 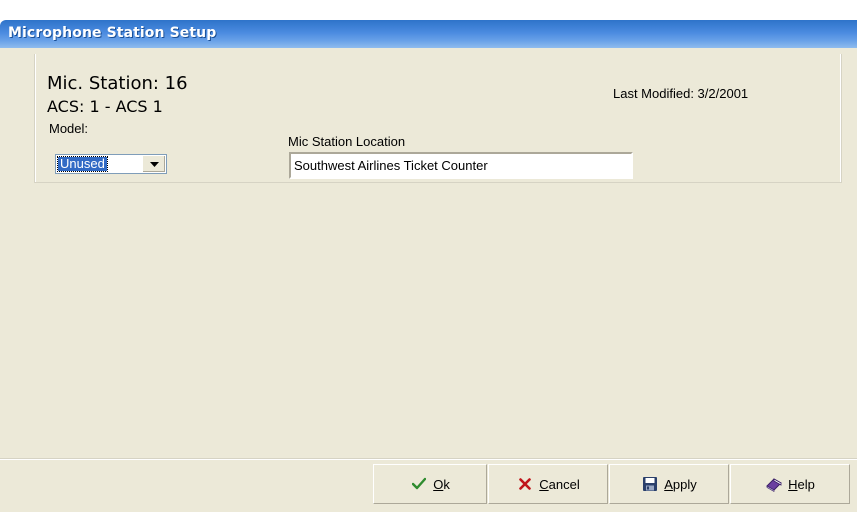 I want to click on cancel-label: Cancel, so click(x=559, y=484).